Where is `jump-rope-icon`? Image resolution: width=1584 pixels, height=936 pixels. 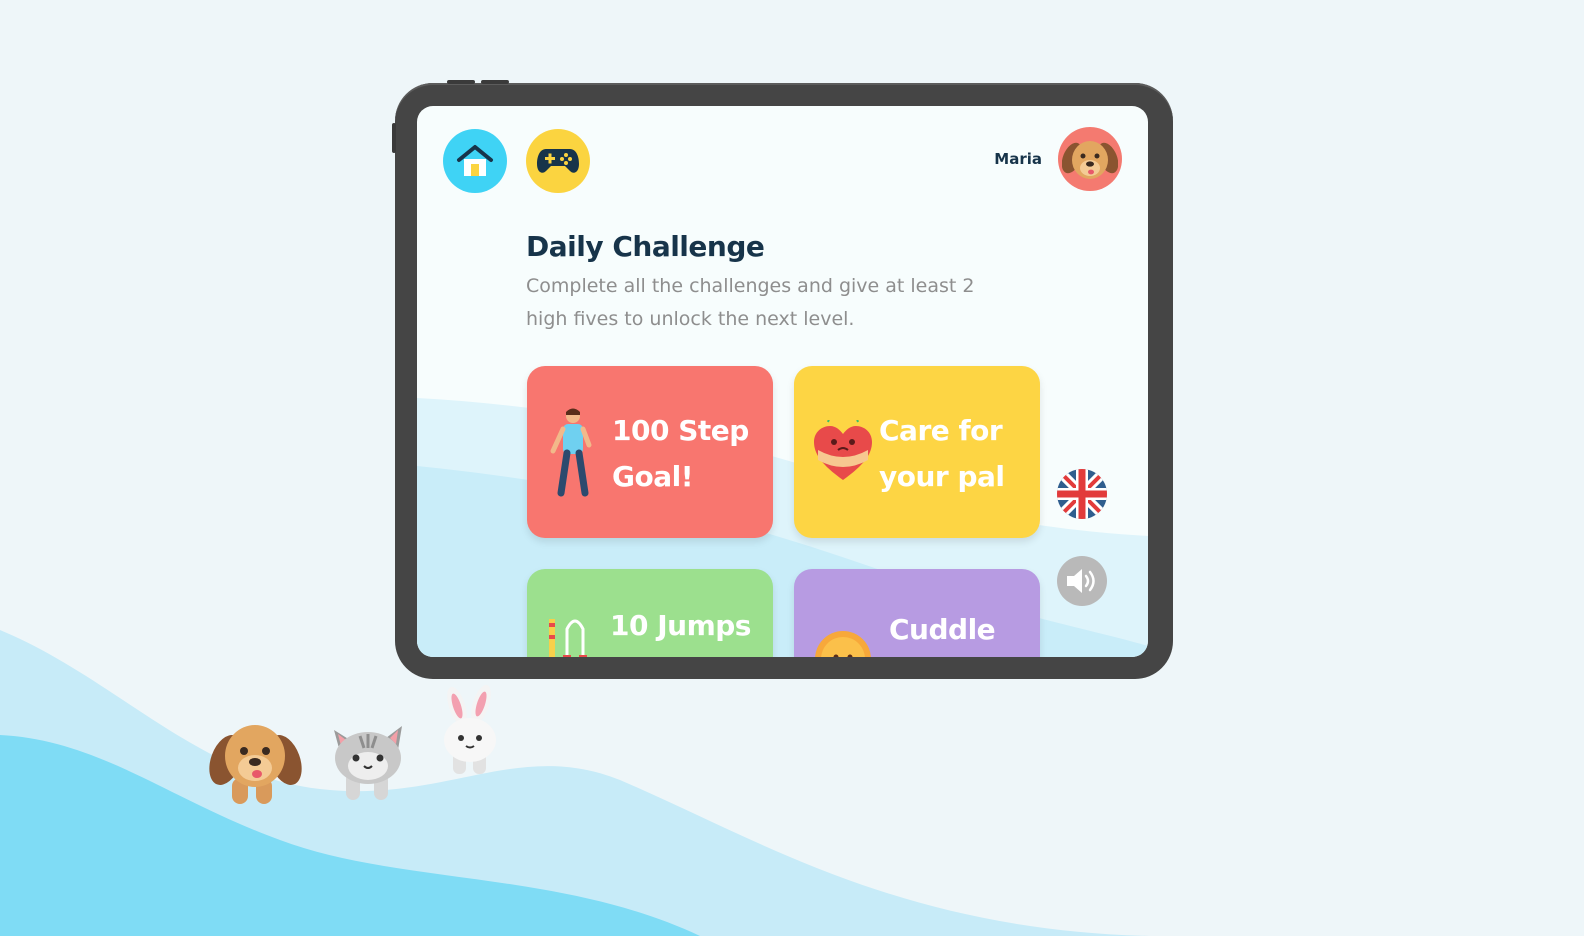
jump-rope-icon is located at coordinates (568, 638).